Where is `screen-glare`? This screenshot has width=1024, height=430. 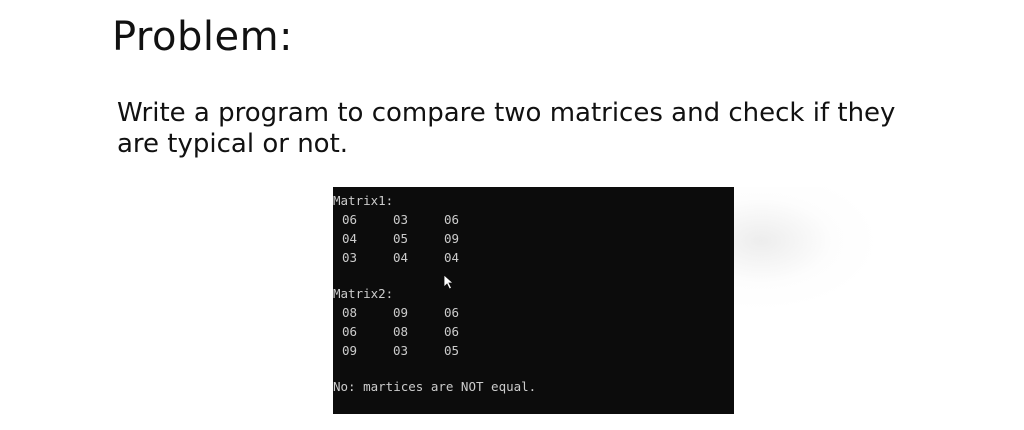 screen-glare is located at coordinates (803, 247).